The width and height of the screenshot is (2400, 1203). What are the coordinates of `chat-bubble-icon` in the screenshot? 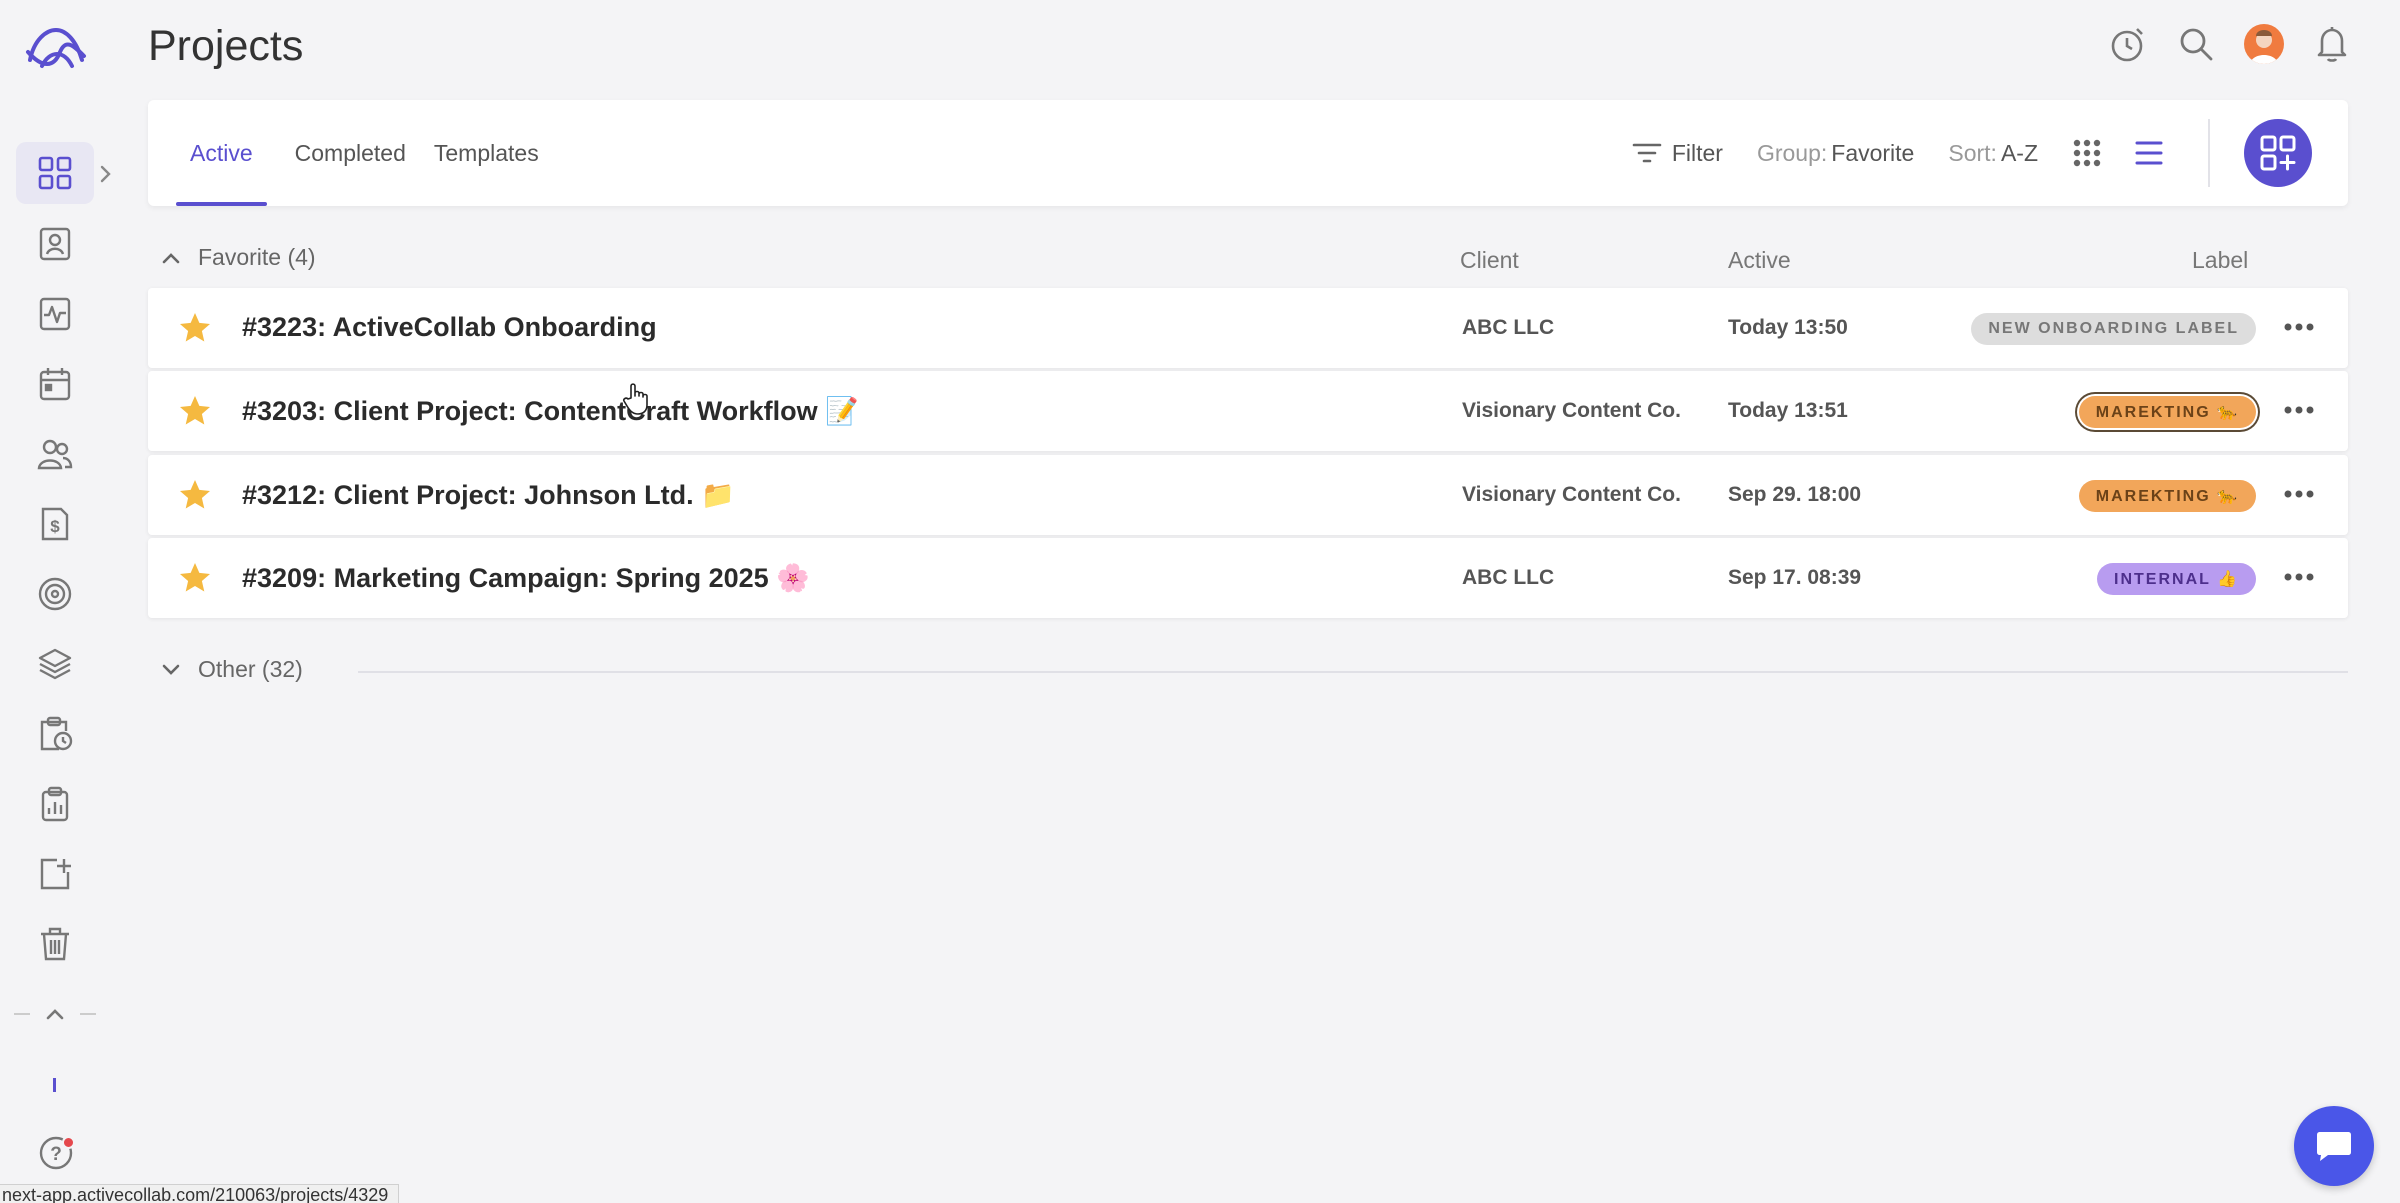 It's located at (2334, 1146).